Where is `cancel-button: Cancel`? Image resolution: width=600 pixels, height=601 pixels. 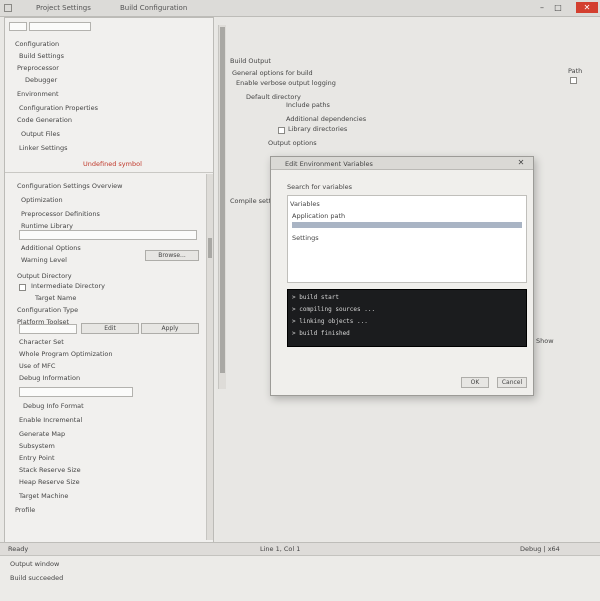 cancel-button: Cancel is located at coordinates (512, 382).